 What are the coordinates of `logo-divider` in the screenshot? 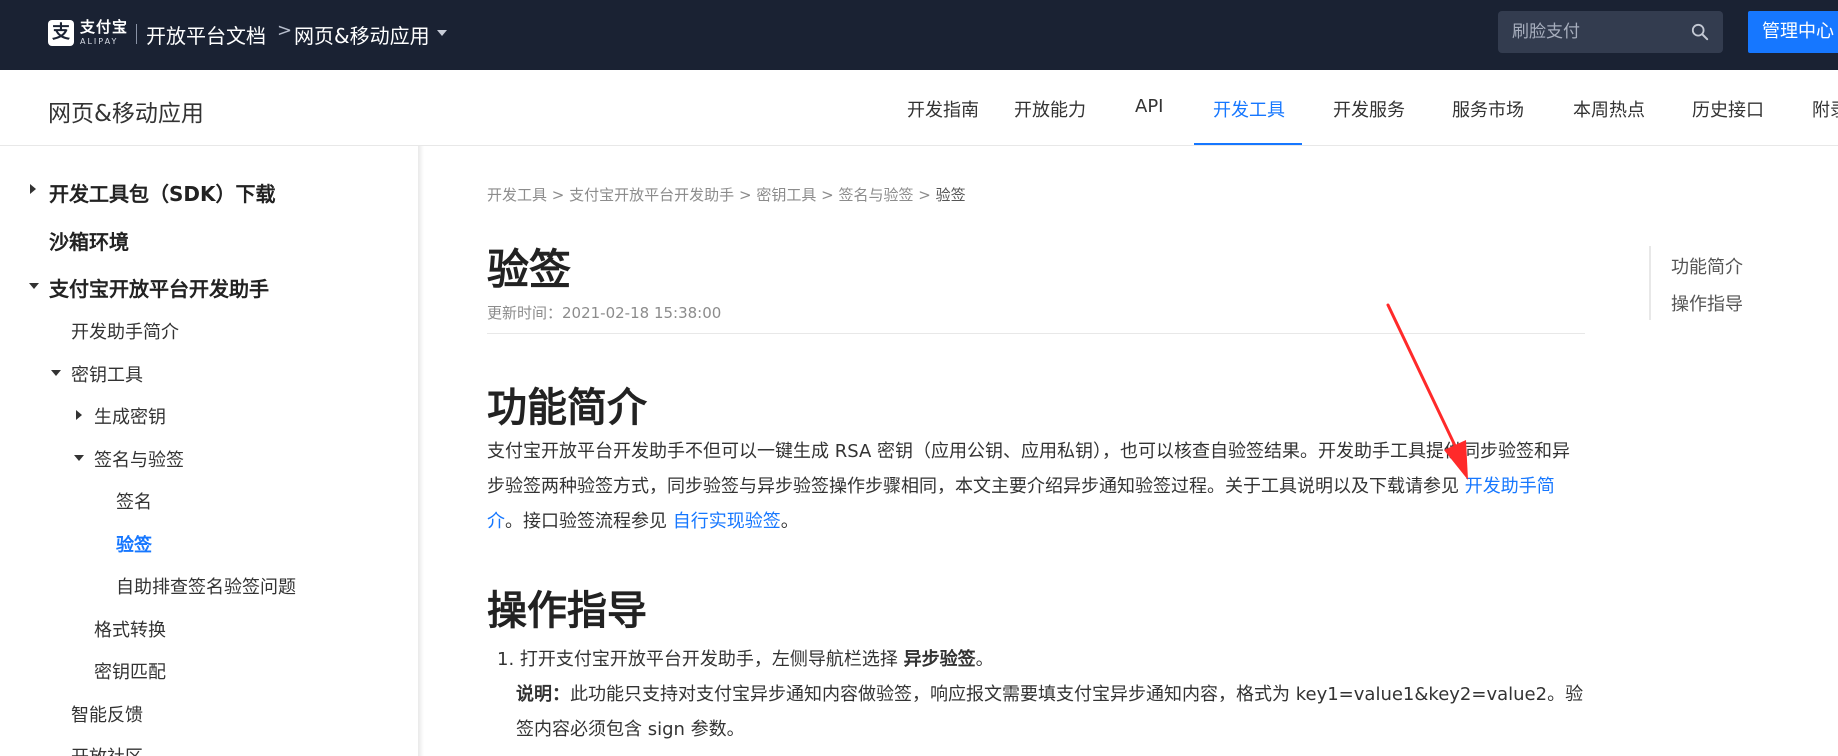 It's located at (136, 34).